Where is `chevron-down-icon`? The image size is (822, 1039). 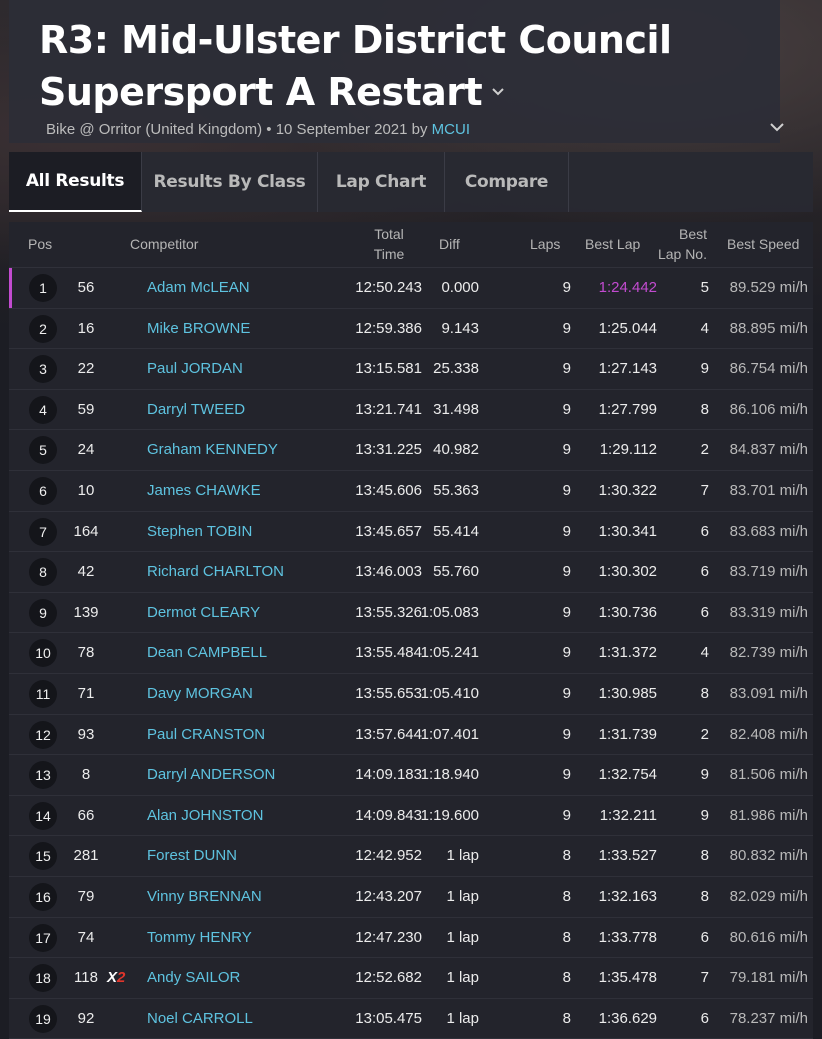
chevron-down-icon is located at coordinates (498, 91).